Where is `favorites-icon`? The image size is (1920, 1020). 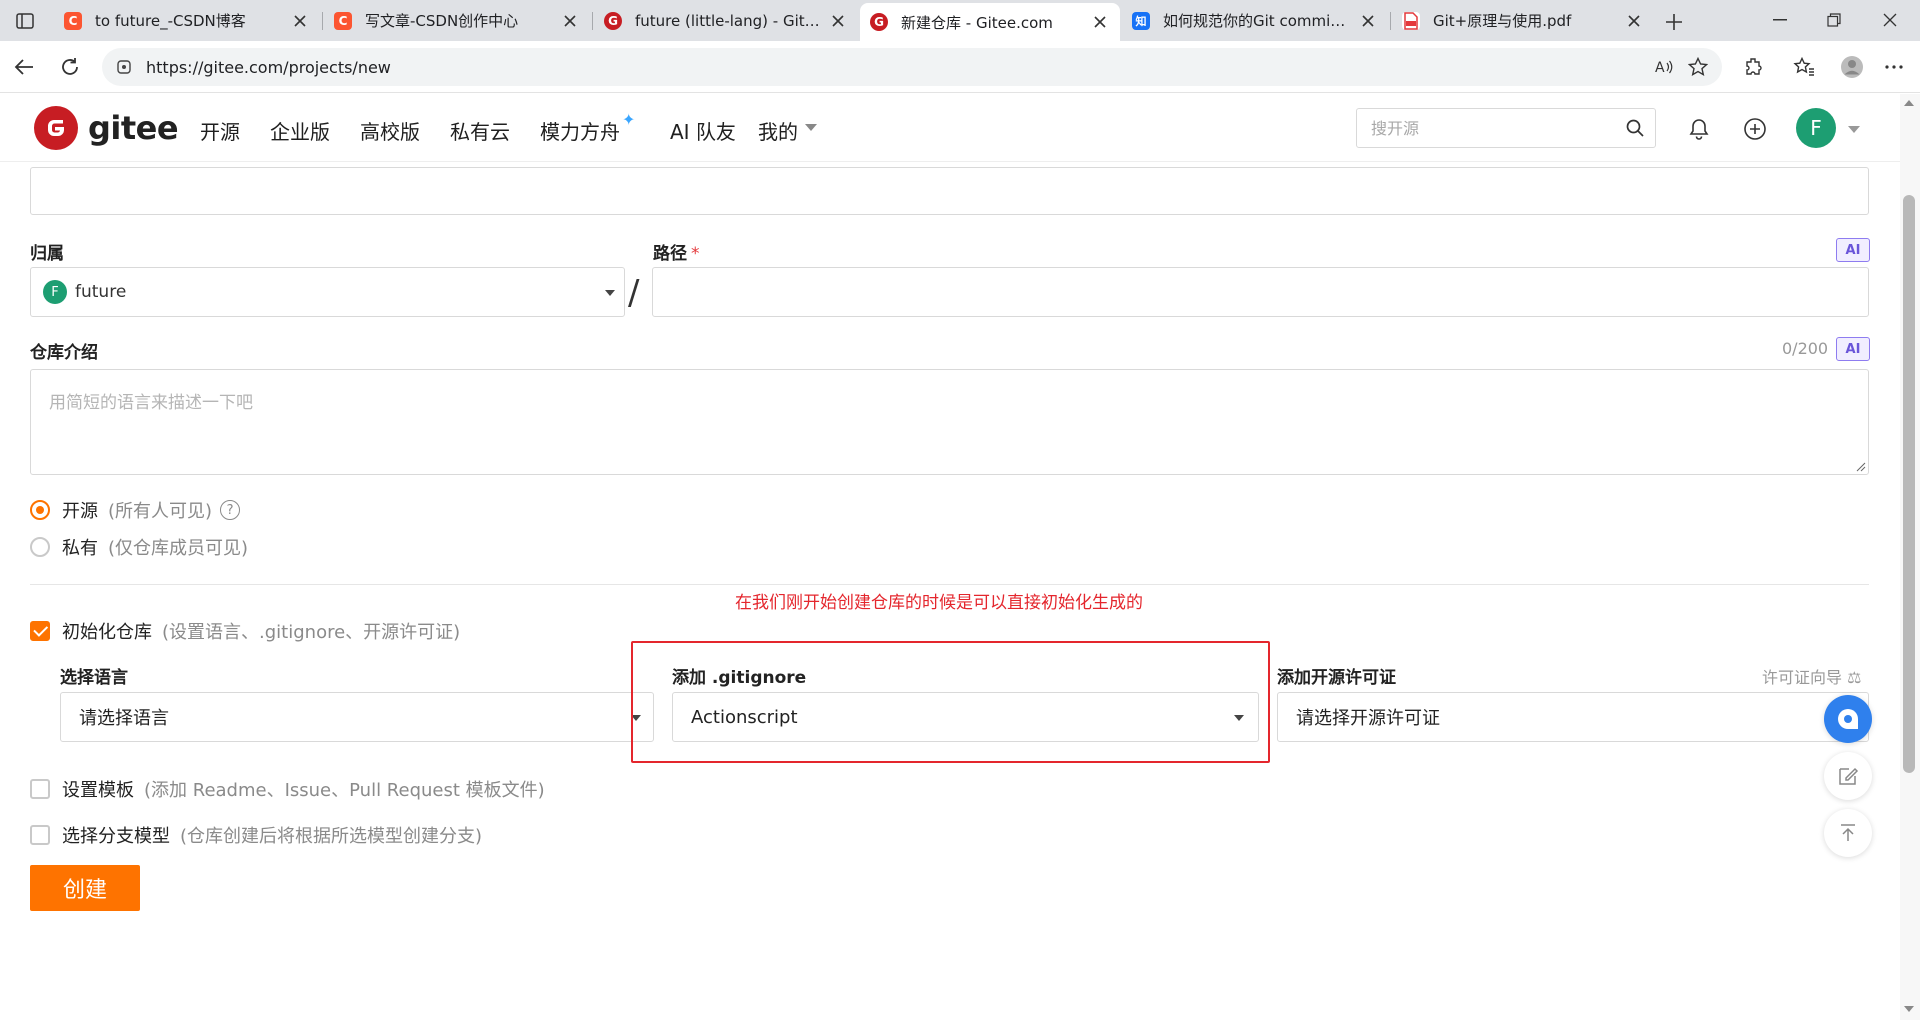
favorites-icon is located at coordinates (1804, 67).